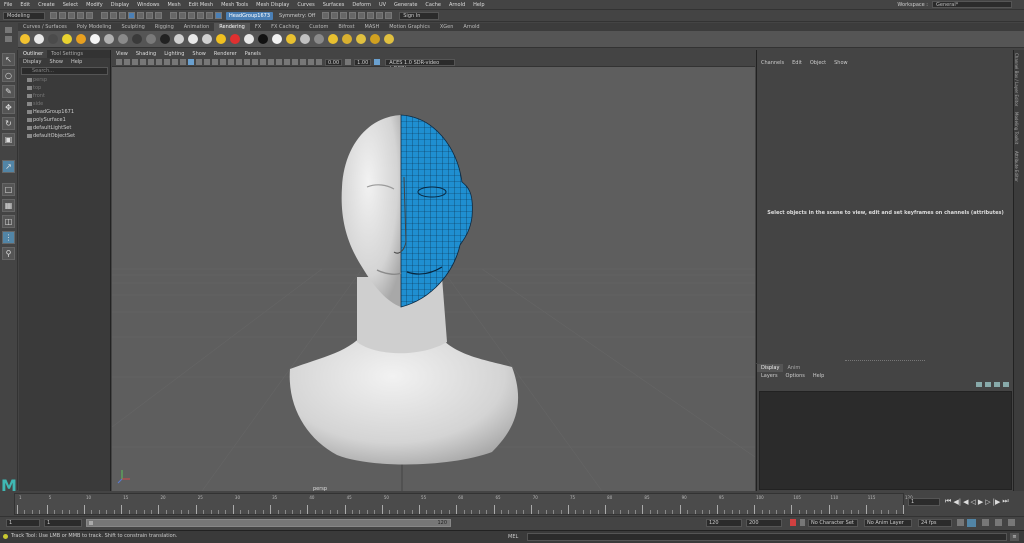  I want to click on component-mode-icon, so click(122, 15).